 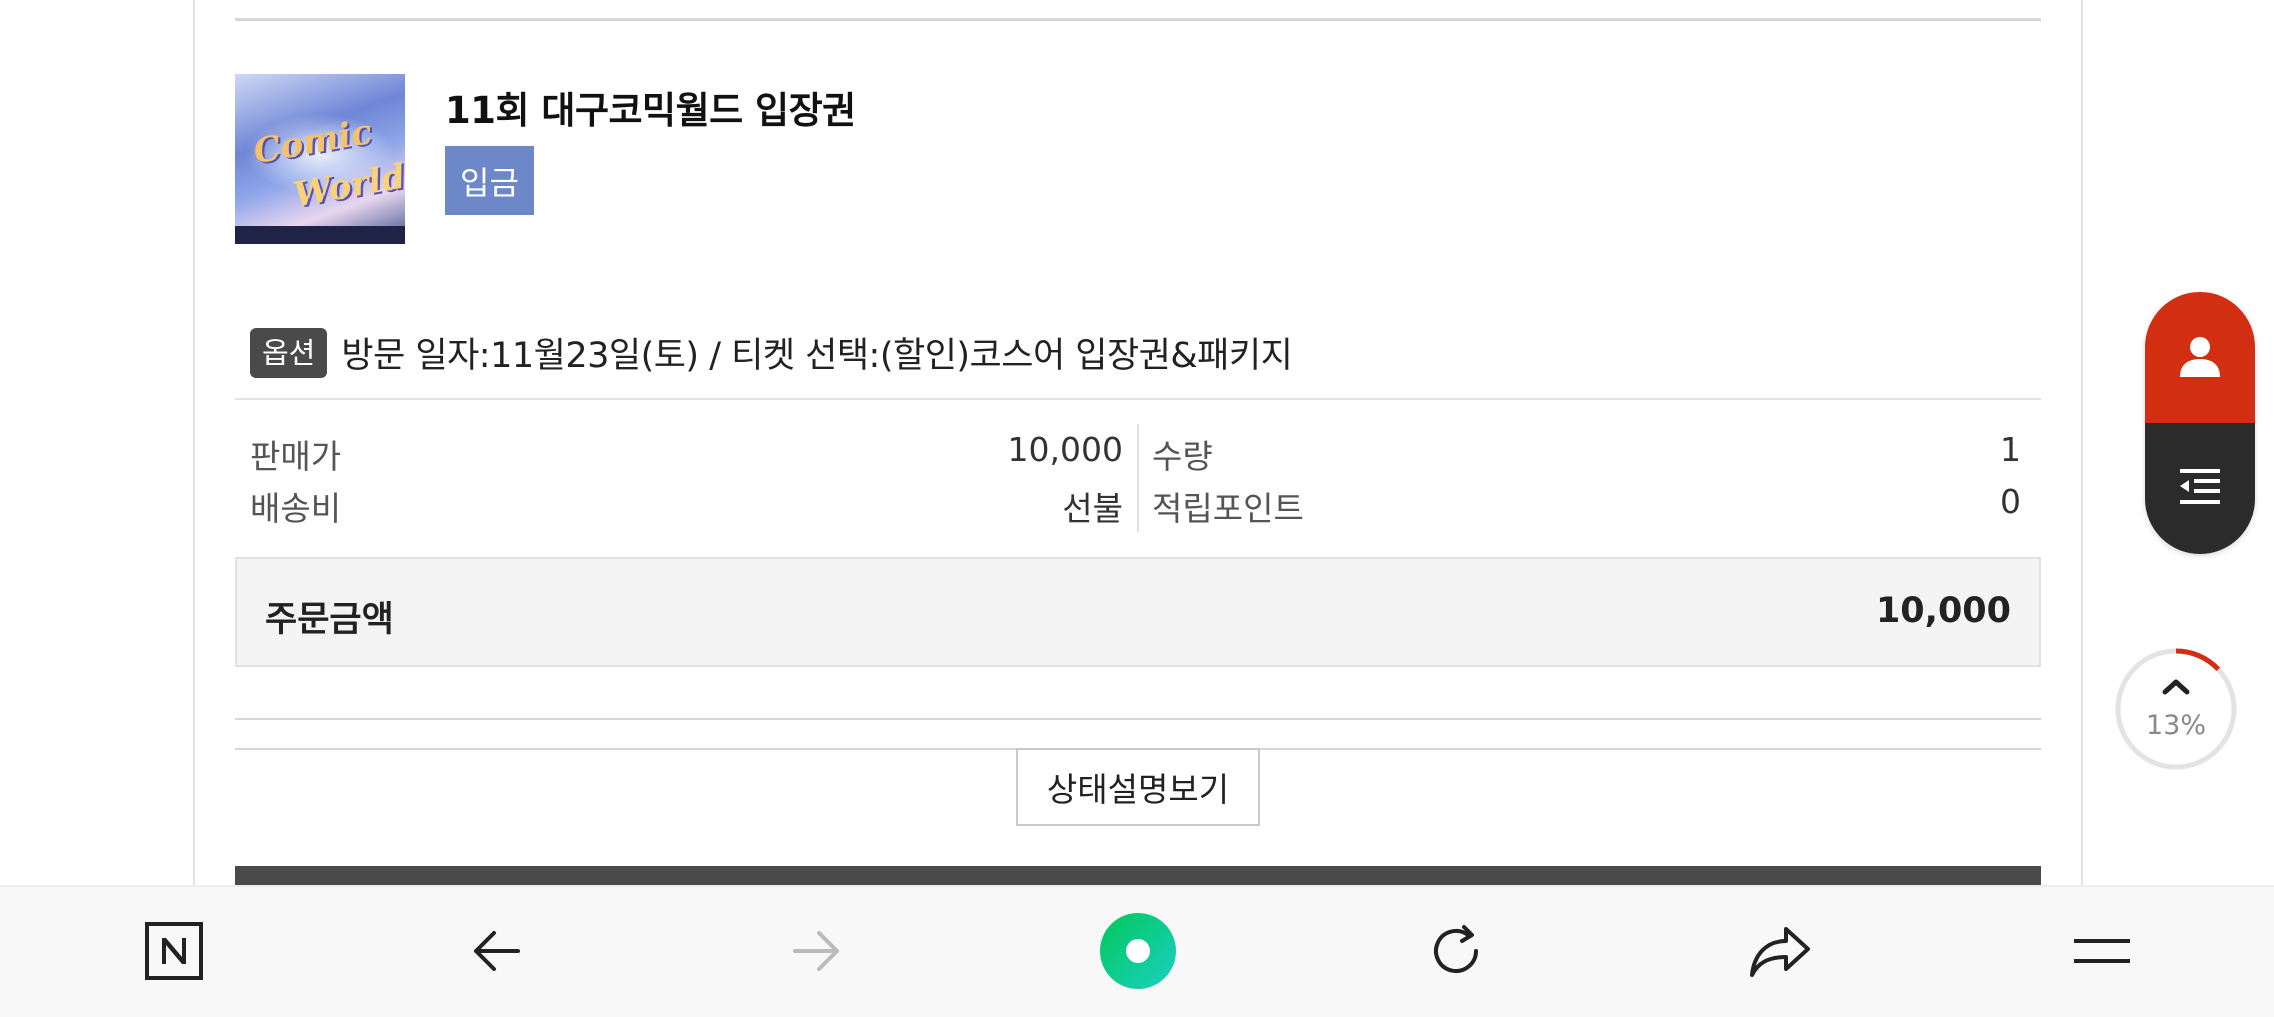 I want to click on green-dot-icon, so click(x=1138, y=953).